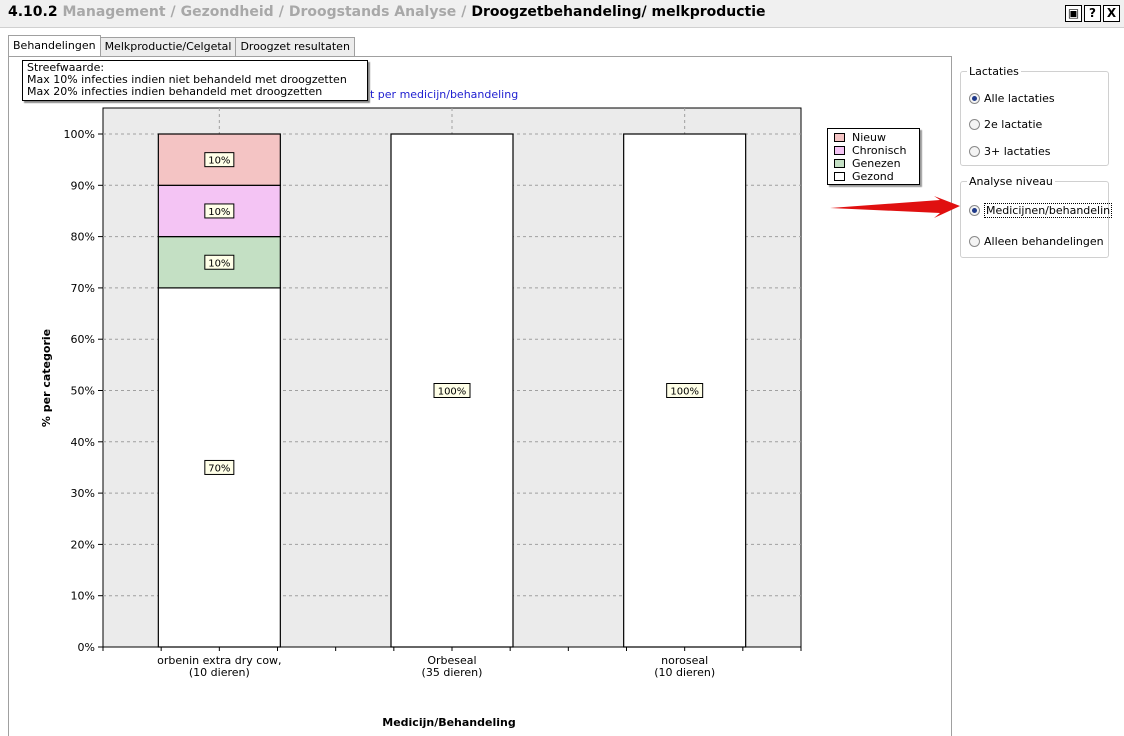 This screenshot has width=1124, height=736. I want to click on legend-swatch-gezond, so click(839, 176).